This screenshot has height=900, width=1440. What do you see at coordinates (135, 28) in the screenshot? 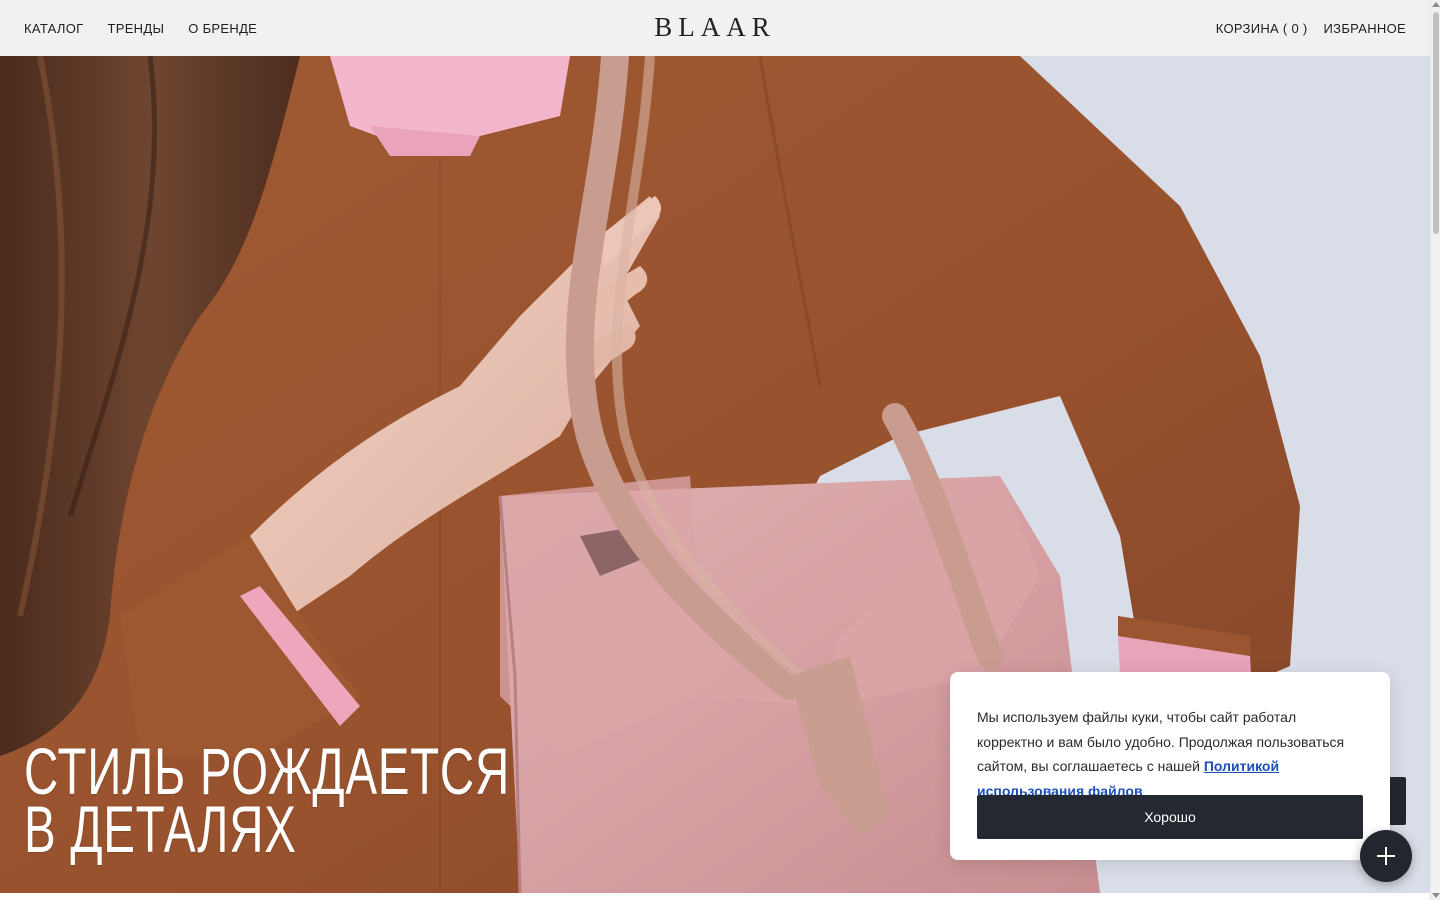
I see `nav-trends: ТРЕНДЫ` at bounding box center [135, 28].